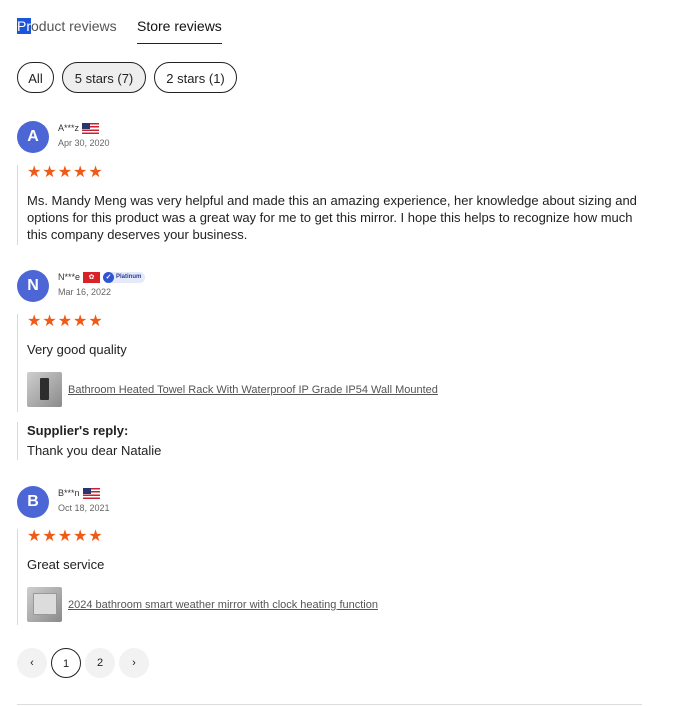 The image size is (682, 706). I want to click on reviewer-name: B***n, so click(69, 493).